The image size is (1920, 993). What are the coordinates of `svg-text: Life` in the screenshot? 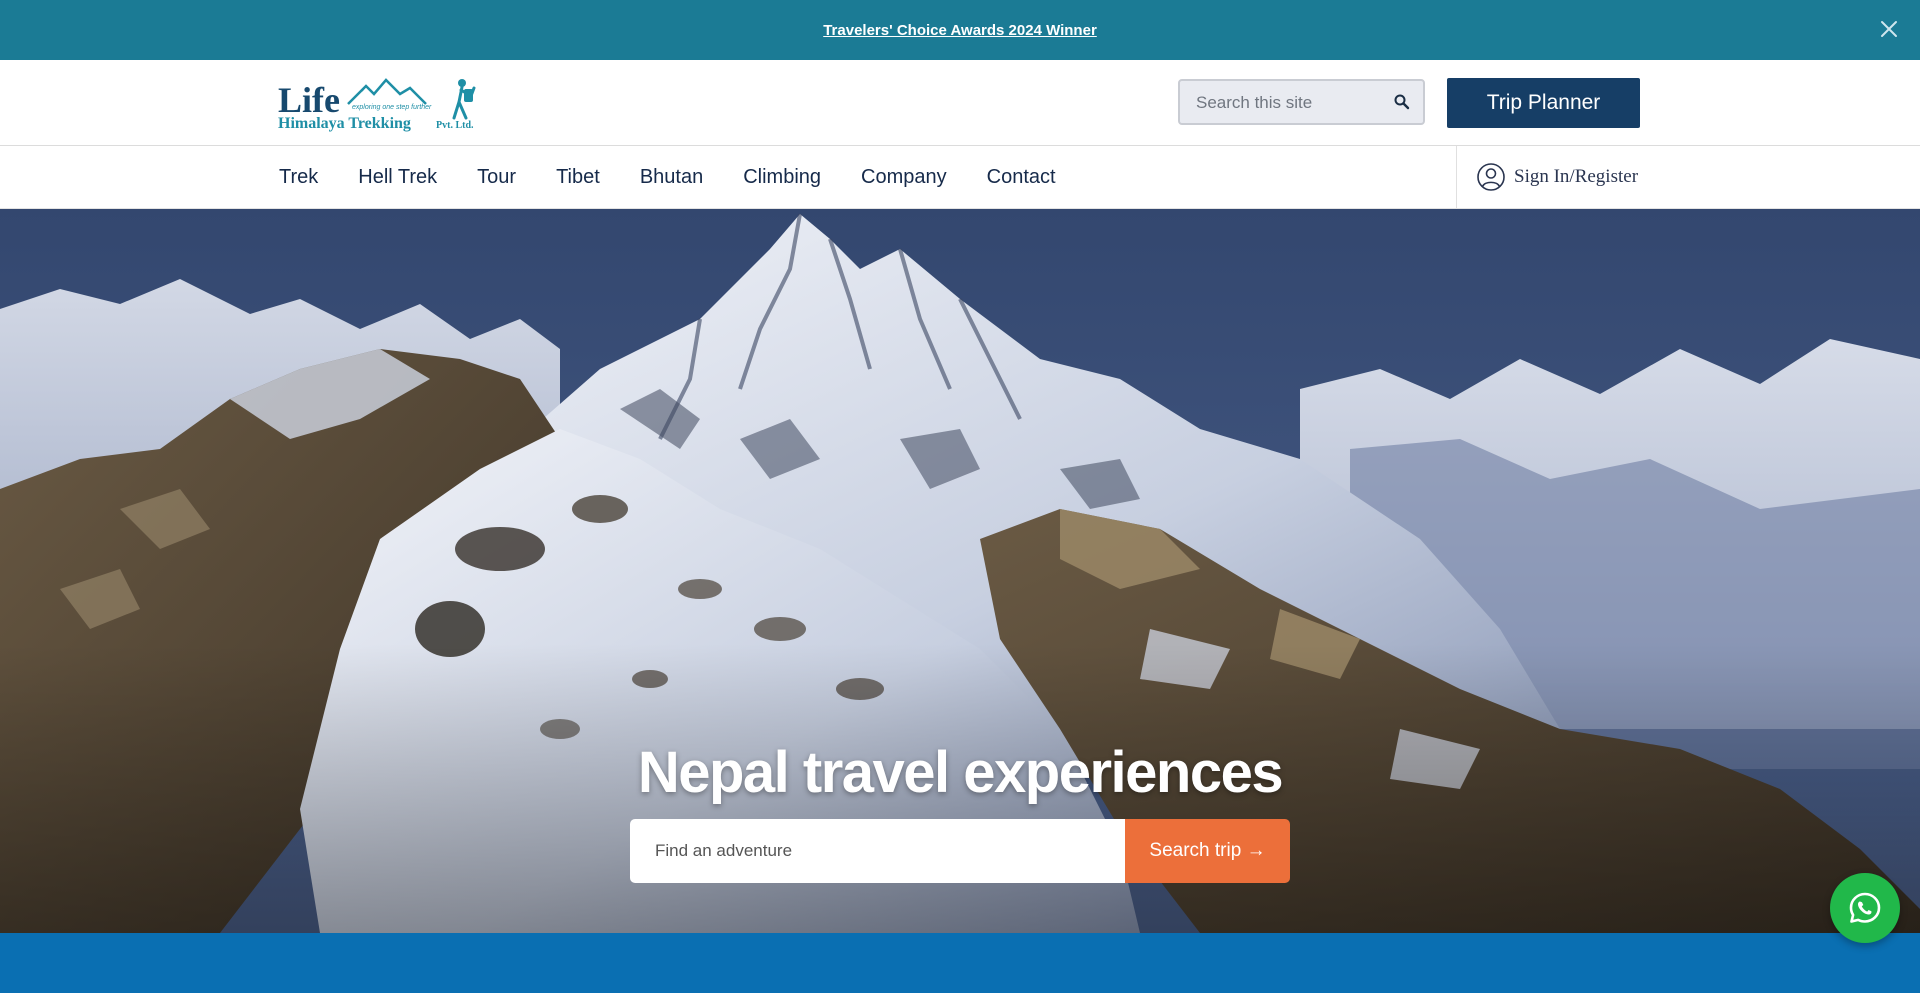 It's located at (309, 100).